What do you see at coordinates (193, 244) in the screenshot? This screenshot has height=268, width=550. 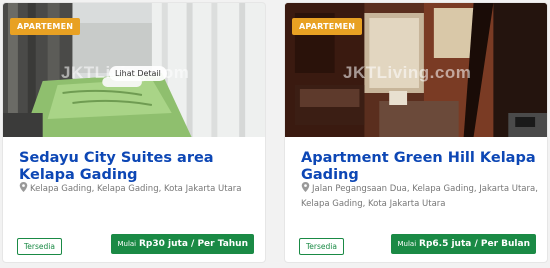 I see `price-value: Rp30 juta / Per Tahun` at bounding box center [193, 244].